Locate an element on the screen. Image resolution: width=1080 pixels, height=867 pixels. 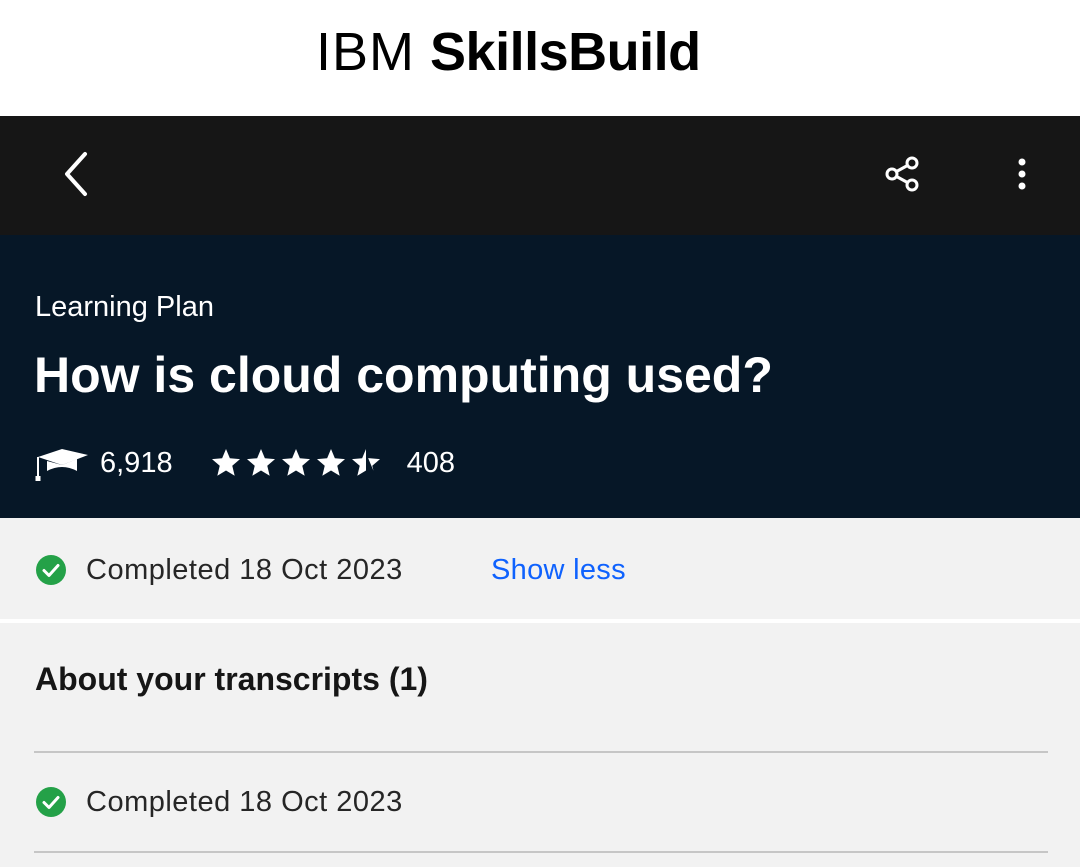
top-navigation-bar is located at coordinates (540, 175).